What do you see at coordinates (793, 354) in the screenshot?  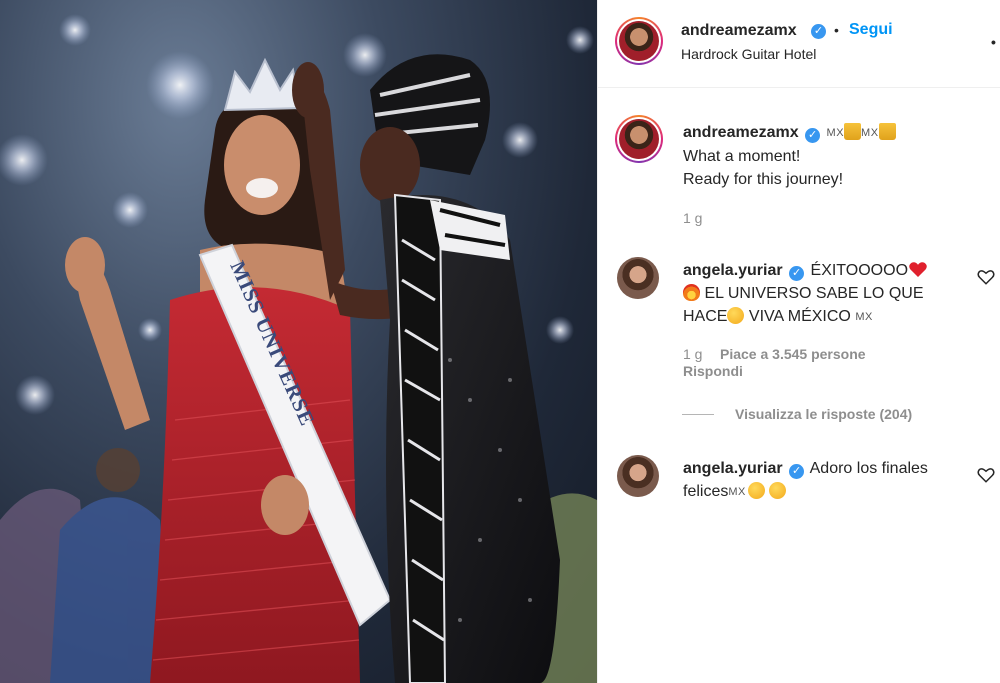 I see `comment-likes: Piace a 3.545 persone` at bounding box center [793, 354].